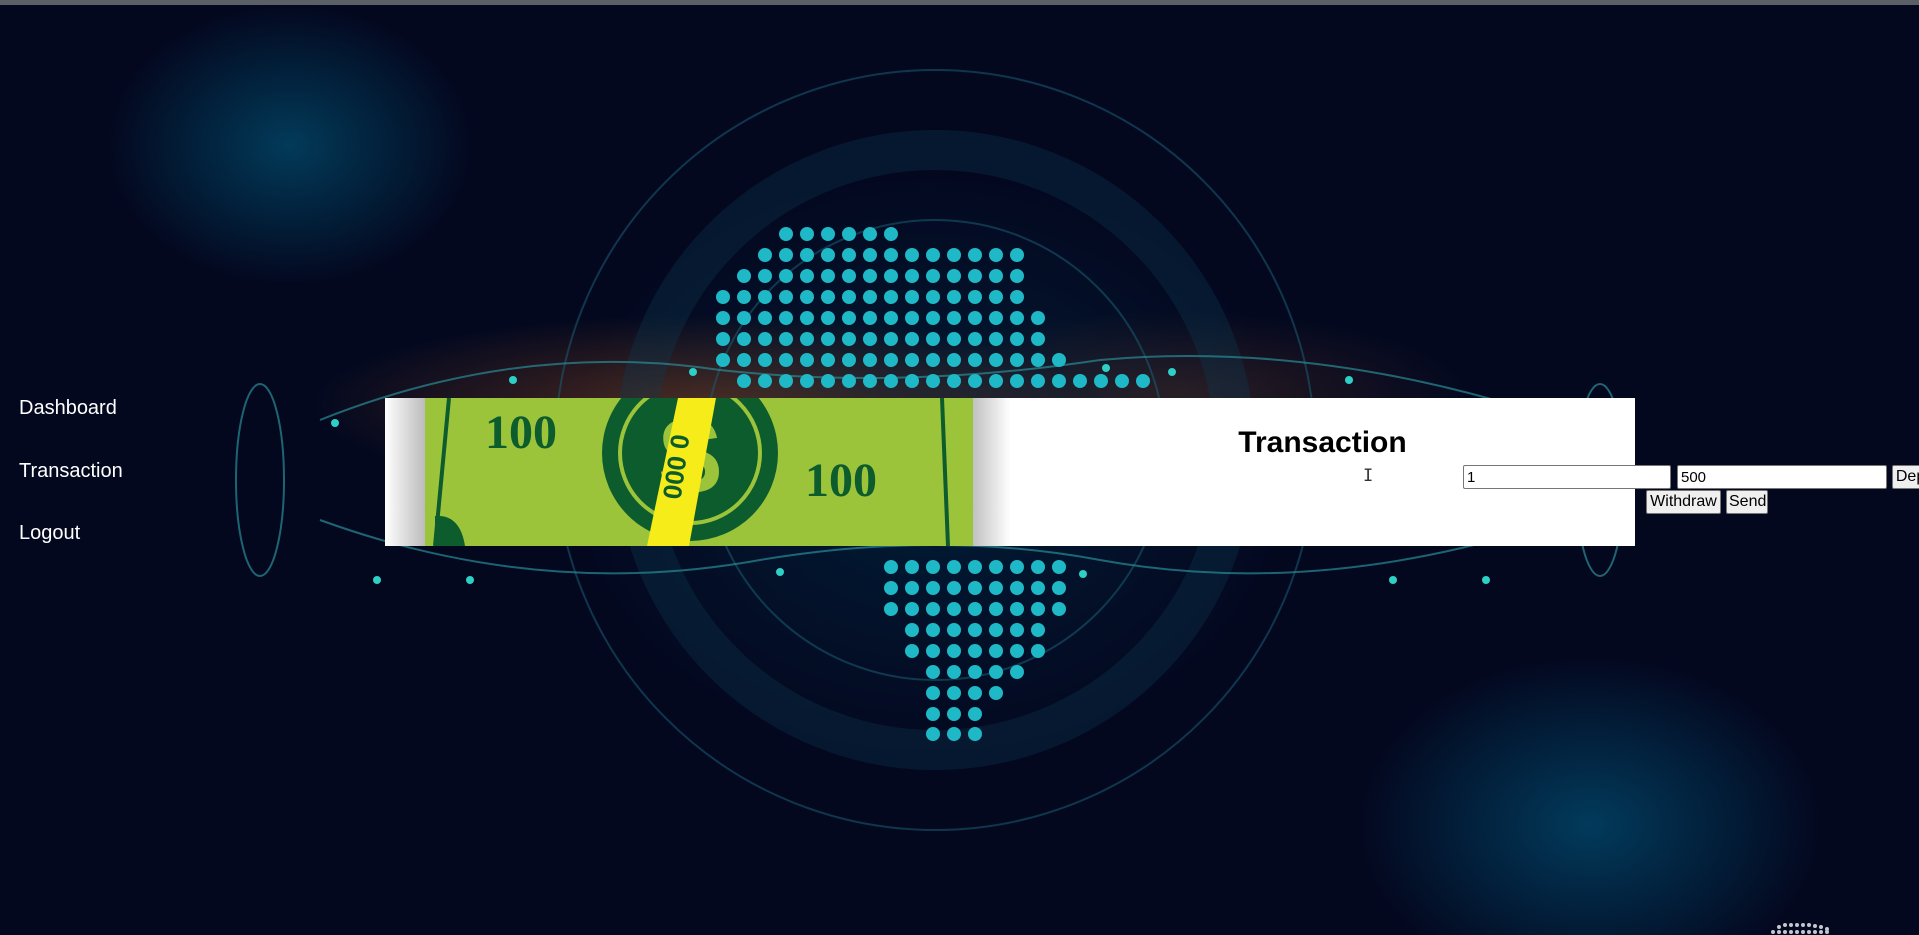 The width and height of the screenshot is (1919, 935). Describe the element at coordinates (1683, 502) in the screenshot. I see `withdraw-button: Withdraw` at that location.